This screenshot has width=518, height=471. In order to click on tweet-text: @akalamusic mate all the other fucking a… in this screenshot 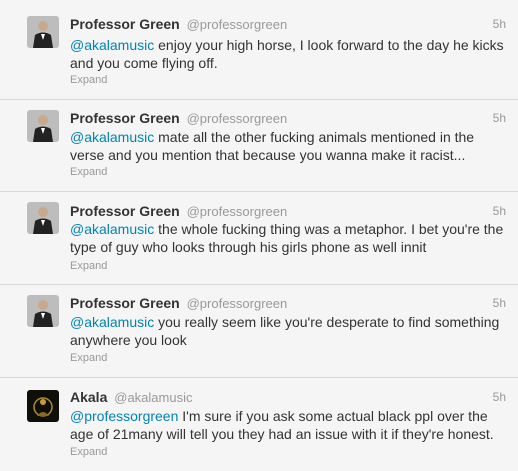, I will do `click(288, 146)`.